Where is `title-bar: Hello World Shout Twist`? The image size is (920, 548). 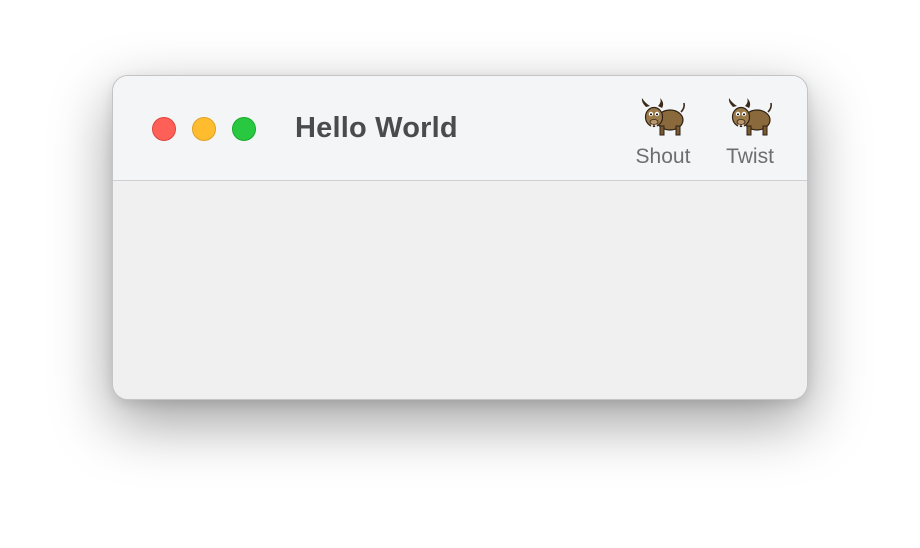
title-bar: Hello World Shout Twist is located at coordinates (460, 128).